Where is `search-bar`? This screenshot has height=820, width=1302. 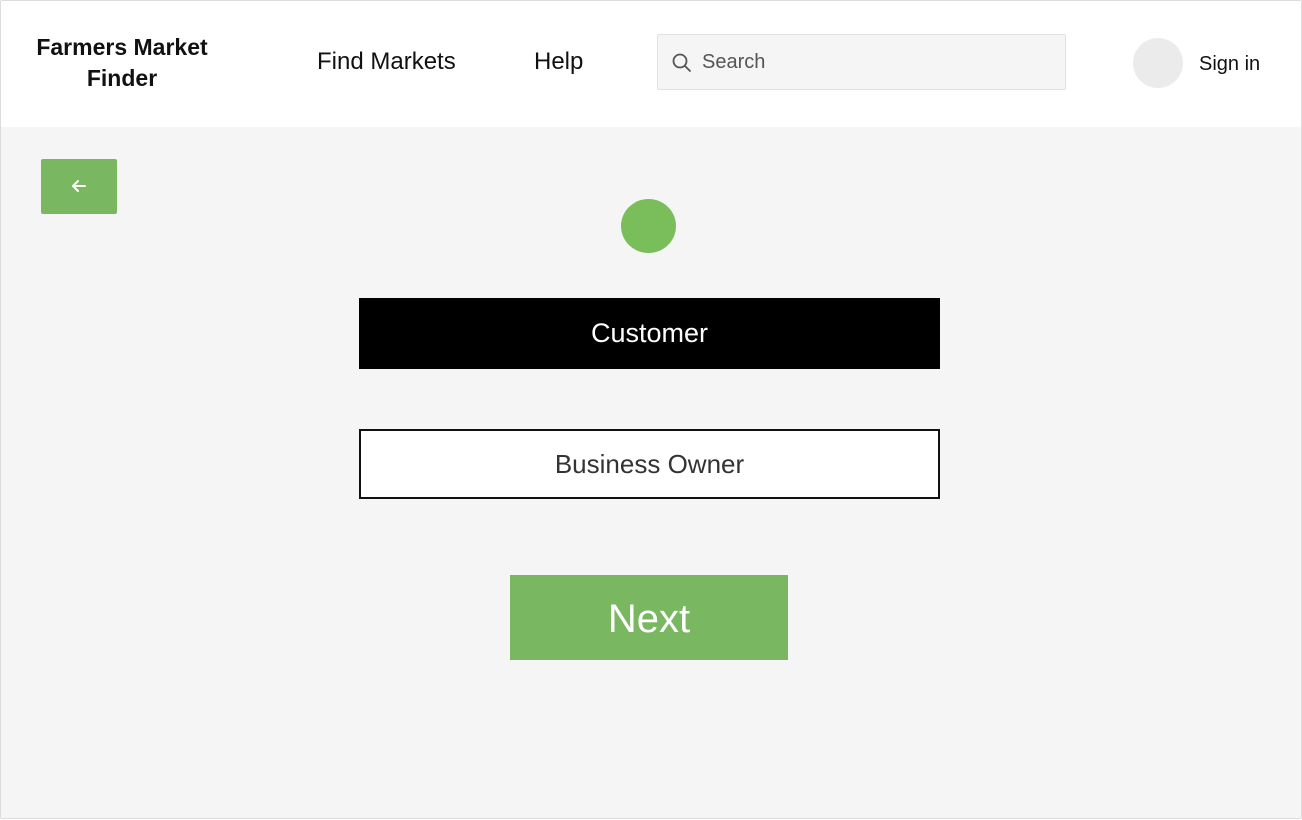
search-bar is located at coordinates (861, 62).